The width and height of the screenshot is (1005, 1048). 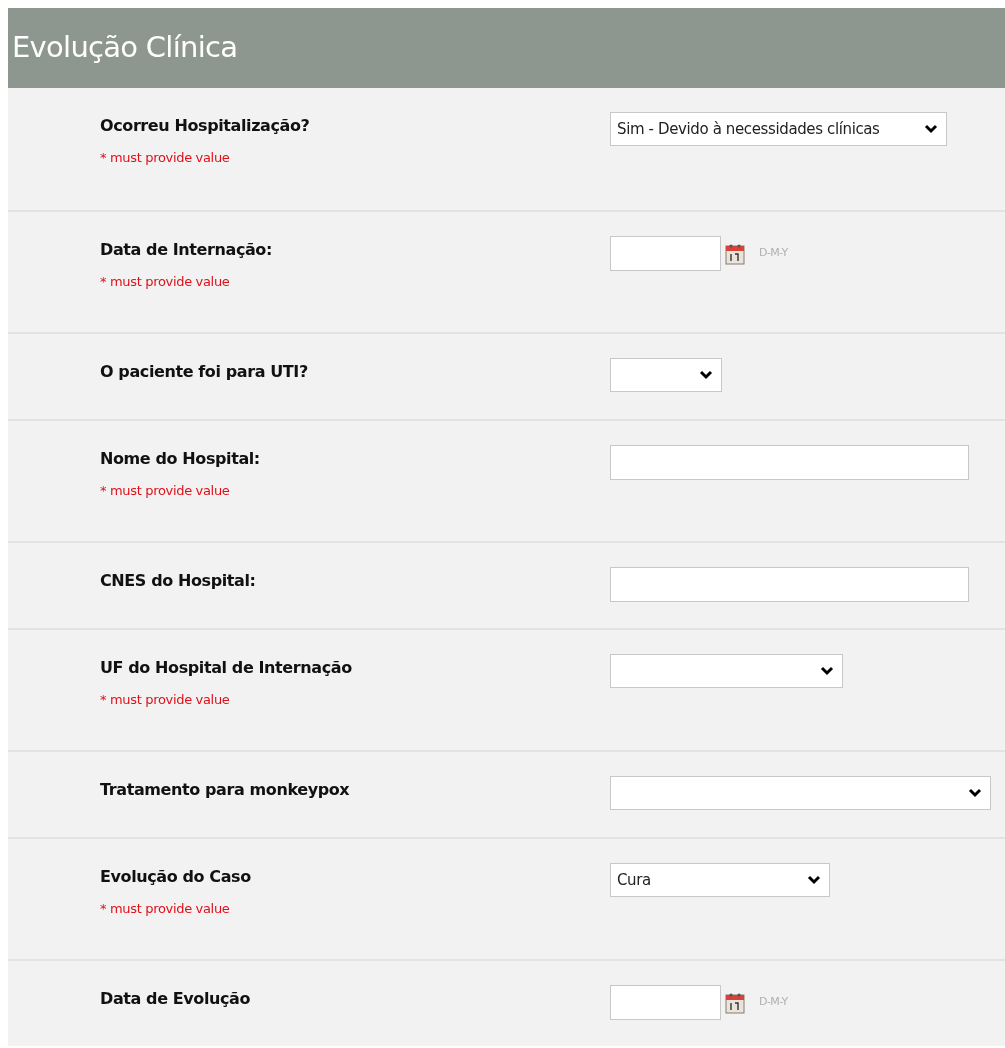 What do you see at coordinates (180, 459) in the screenshot?
I see `field-label: Nome do Hospital:` at bounding box center [180, 459].